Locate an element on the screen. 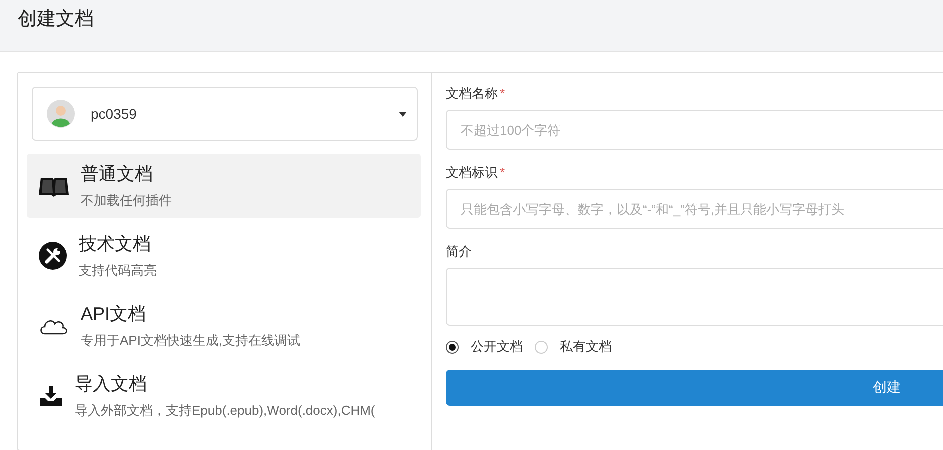  field-label: 文档名称* is located at coordinates (476, 94).